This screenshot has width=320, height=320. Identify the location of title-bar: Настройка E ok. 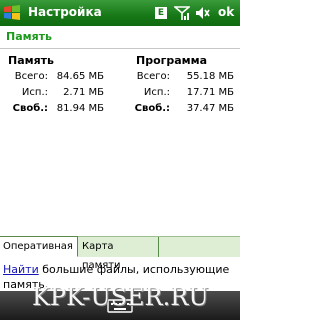
(120, 13).